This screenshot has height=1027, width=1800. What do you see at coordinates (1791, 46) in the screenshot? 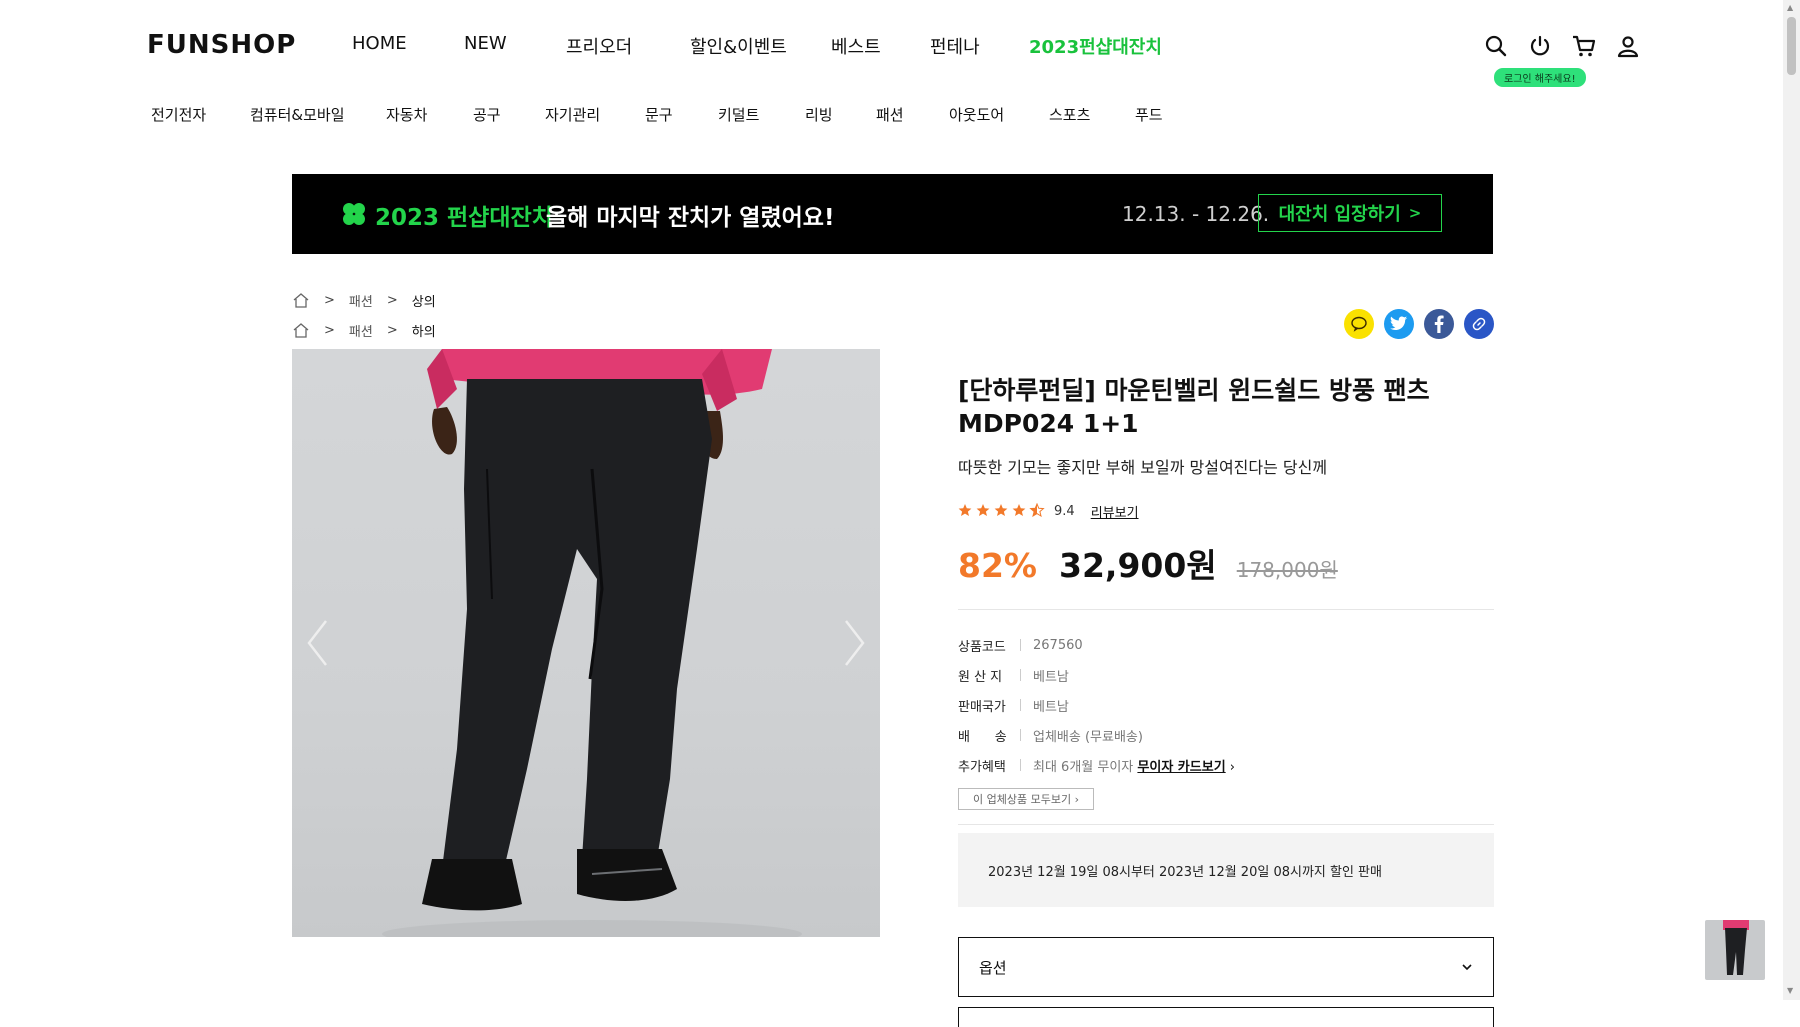
I see `scroll-thumb` at bounding box center [1791, 46].